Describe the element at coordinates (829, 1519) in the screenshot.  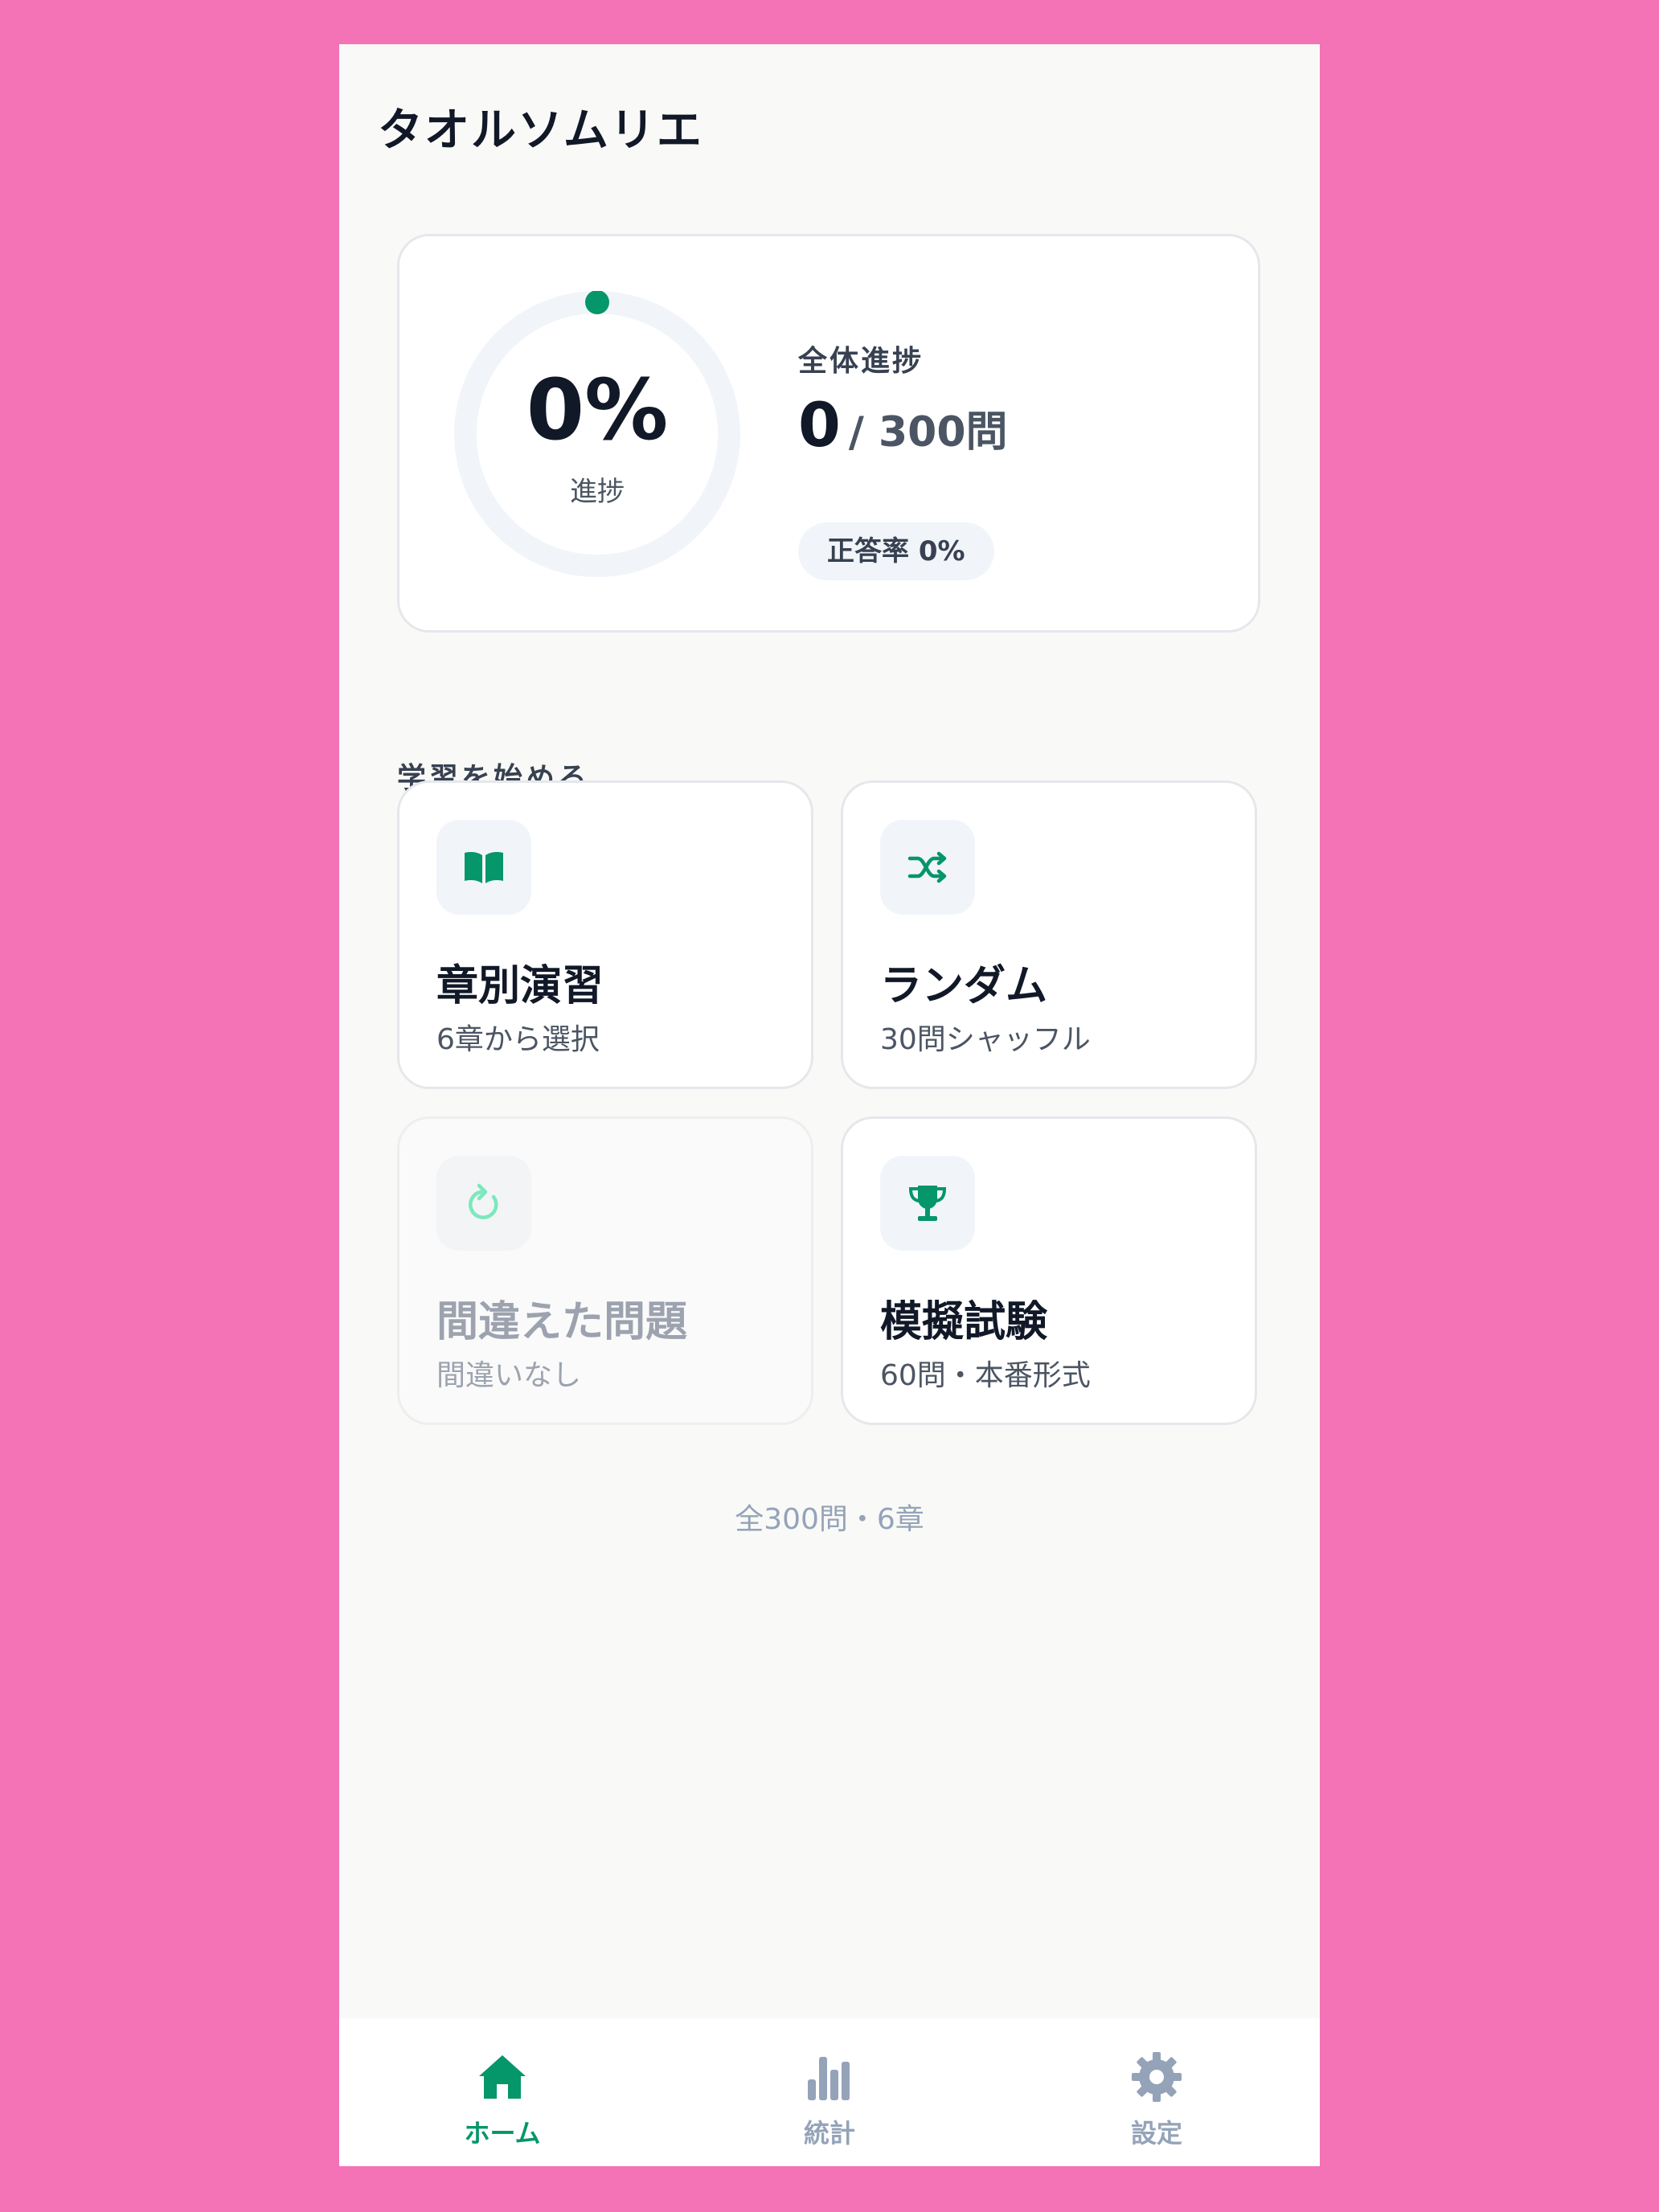
I see `footer-note: 全300問・6章` at that location.